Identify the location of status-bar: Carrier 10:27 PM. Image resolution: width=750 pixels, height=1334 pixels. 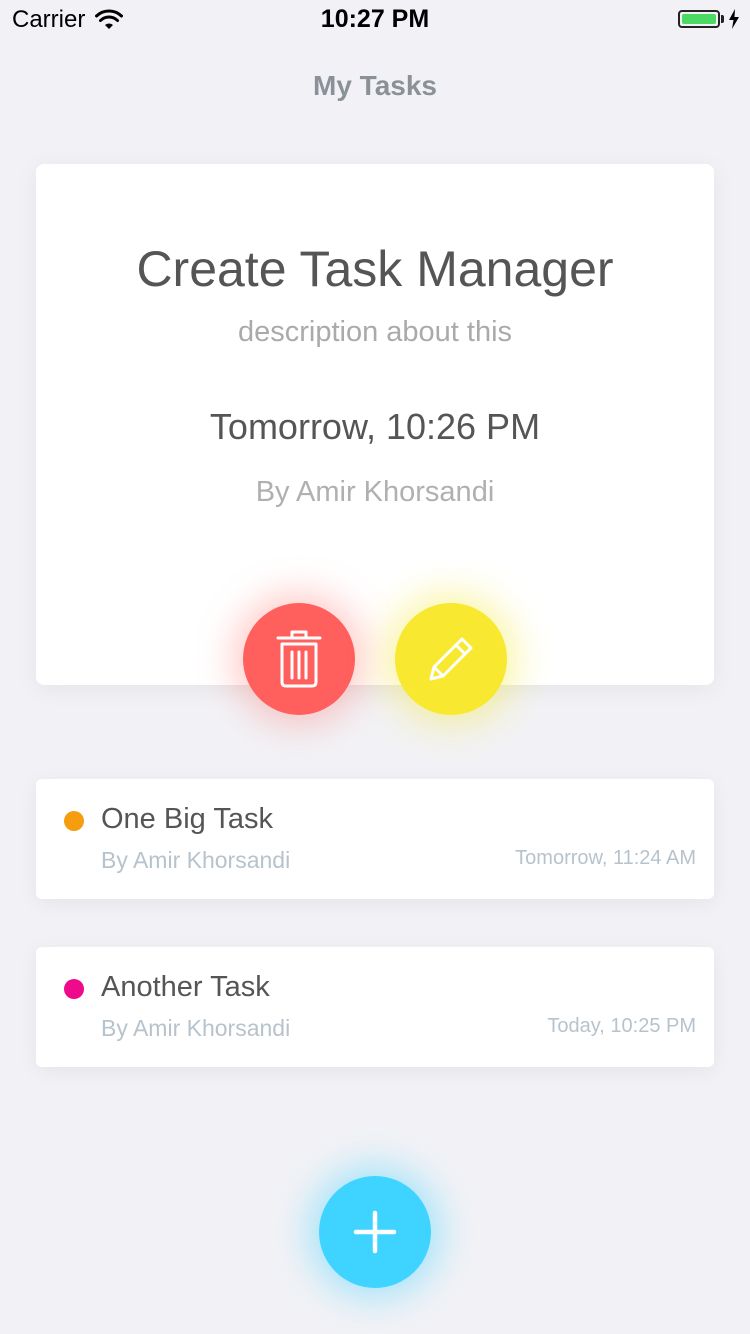
(375, 20).